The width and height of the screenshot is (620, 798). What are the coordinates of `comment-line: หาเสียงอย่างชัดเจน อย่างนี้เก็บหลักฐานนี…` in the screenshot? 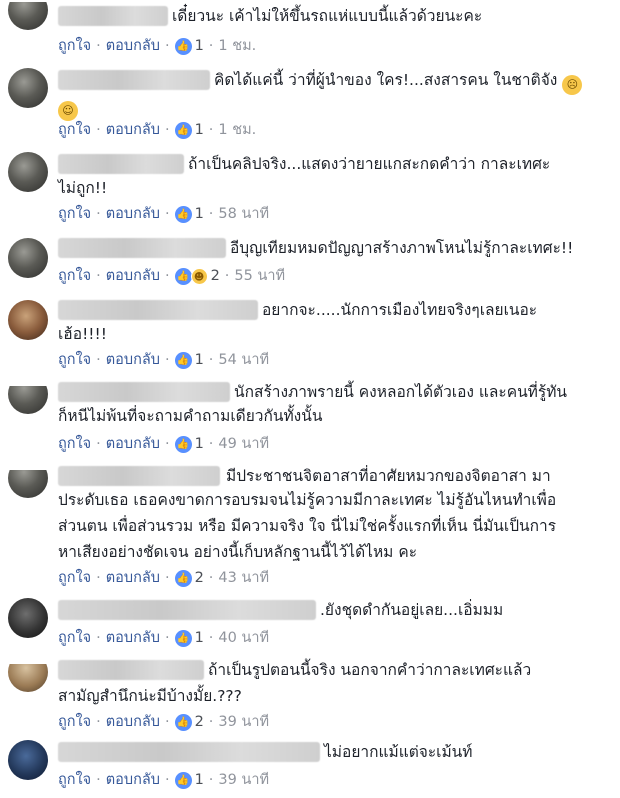 It's located at (238, 552).